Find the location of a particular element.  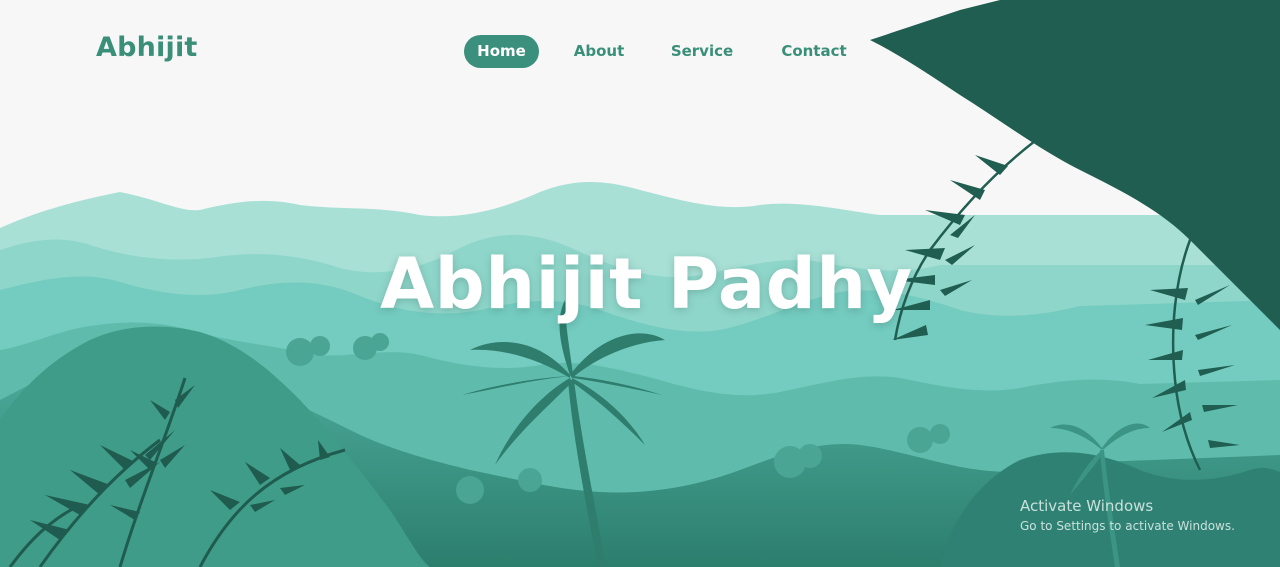

nav-service-link: Service is located at coordinates (702, 51).